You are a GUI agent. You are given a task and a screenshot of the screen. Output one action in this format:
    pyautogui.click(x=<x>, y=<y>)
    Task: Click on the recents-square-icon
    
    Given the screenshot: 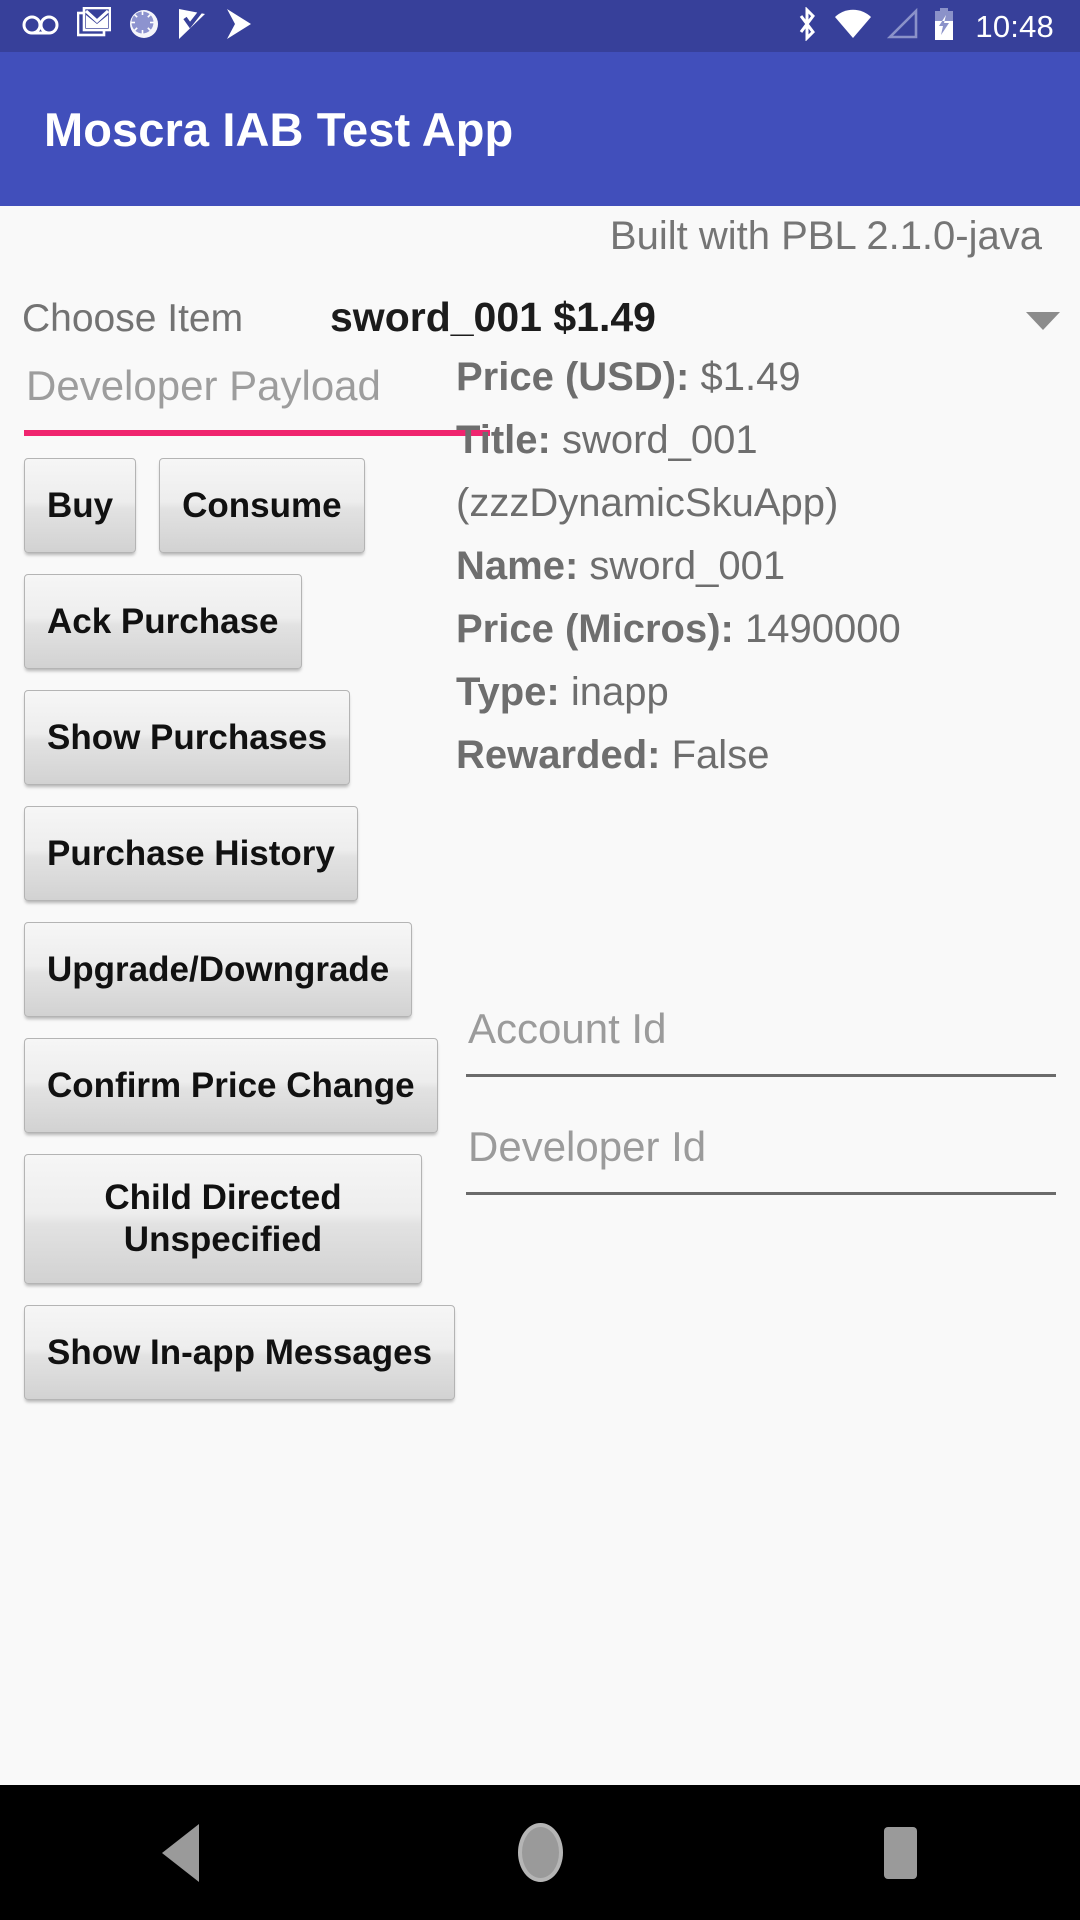 What is the action you would take?
    pyautogui.click(x=900, y=1852)
    